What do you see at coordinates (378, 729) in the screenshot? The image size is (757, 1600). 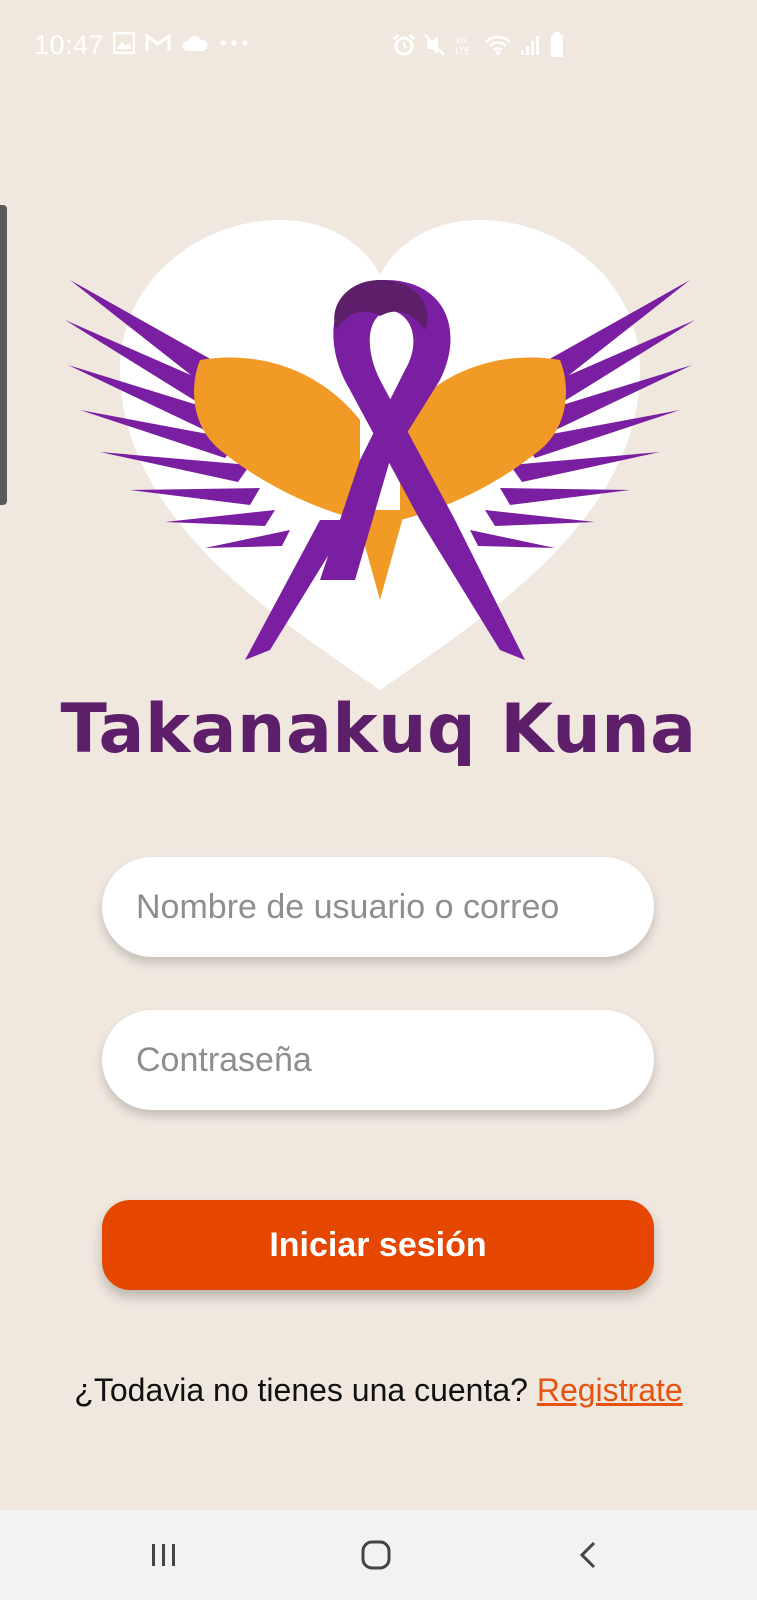 I see `app-name: Takanakuq Kuna` at bounding box center [378, 729].